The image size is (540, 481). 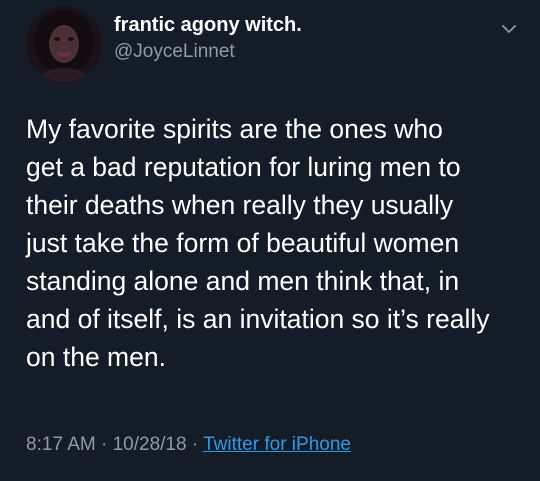 What do you see at coordinates (208, 25) in the screenshot?
I see `author-display-name: frantic agony witch.` at bounding box center [208, 25].